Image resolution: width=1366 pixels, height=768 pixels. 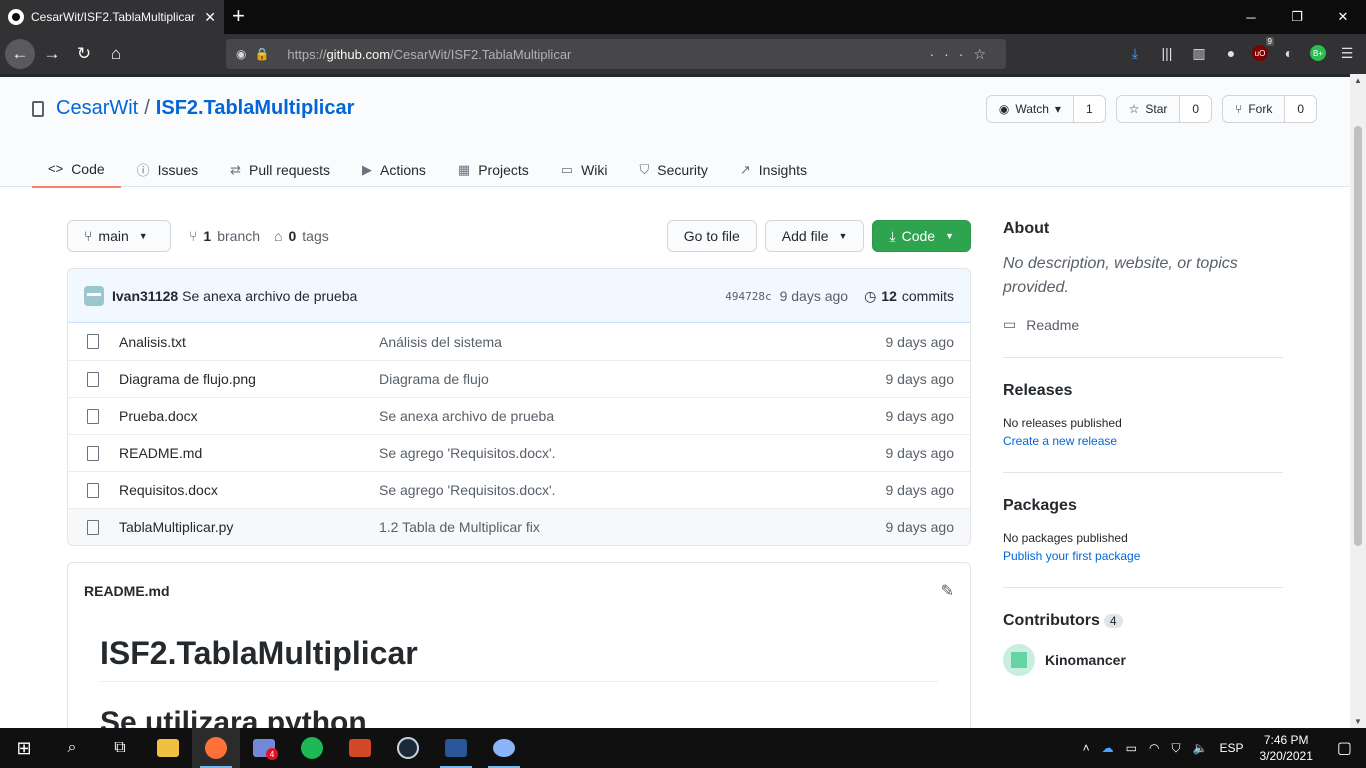 What do you see at coordinates (1154, 748) in the screenshot?
I see `wifi-icon: ◠` at bounding box center [1154, 748].